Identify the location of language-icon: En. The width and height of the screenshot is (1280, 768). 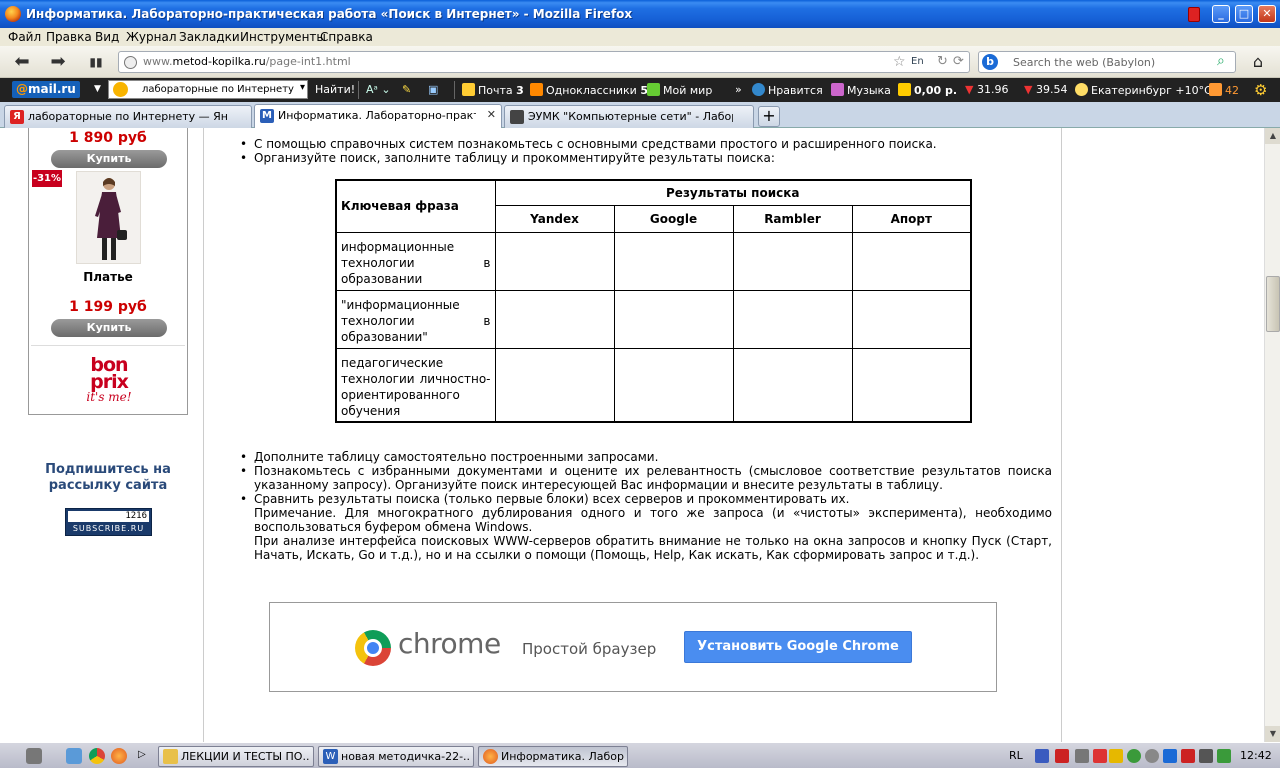
(917, 61).